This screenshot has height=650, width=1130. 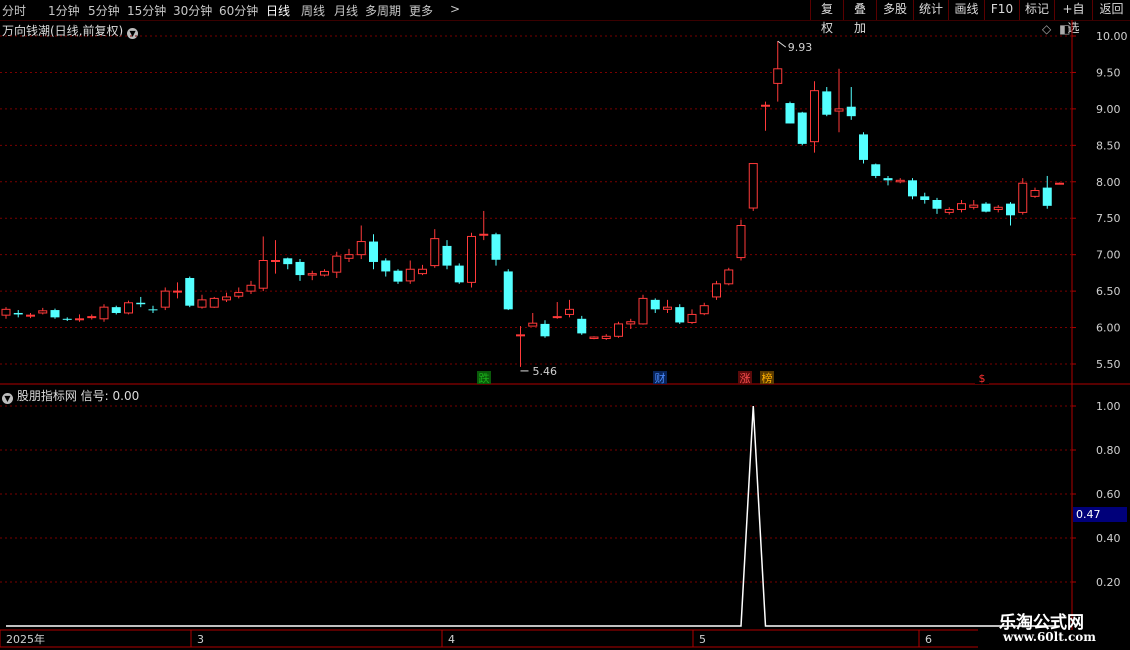 I want to click on indicator-tick-label: 0.40, so click(x=1108, y=538).